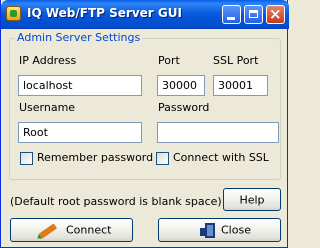  I want to click on window-title: IQ Web/FTP Server GUI, so click(104, 13).